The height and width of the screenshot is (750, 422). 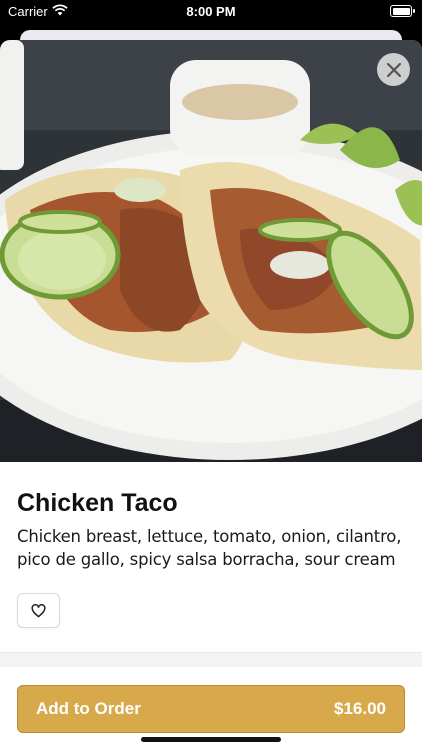 I want to click on close-icon, so click(x=393, y=69).